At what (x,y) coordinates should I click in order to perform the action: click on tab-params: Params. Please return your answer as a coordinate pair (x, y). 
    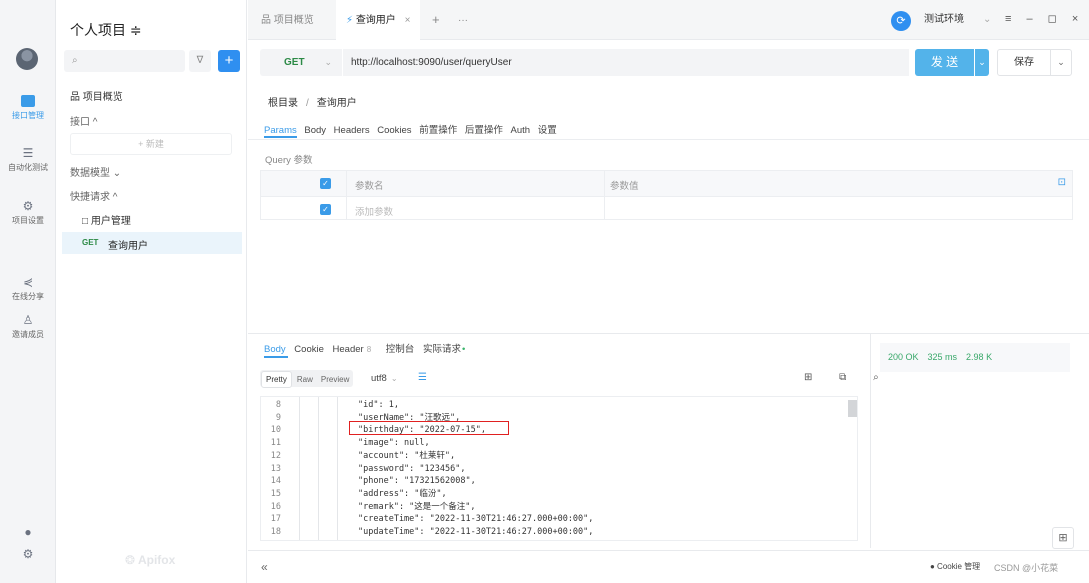
    Looking at the image, I should click on (280, 130).